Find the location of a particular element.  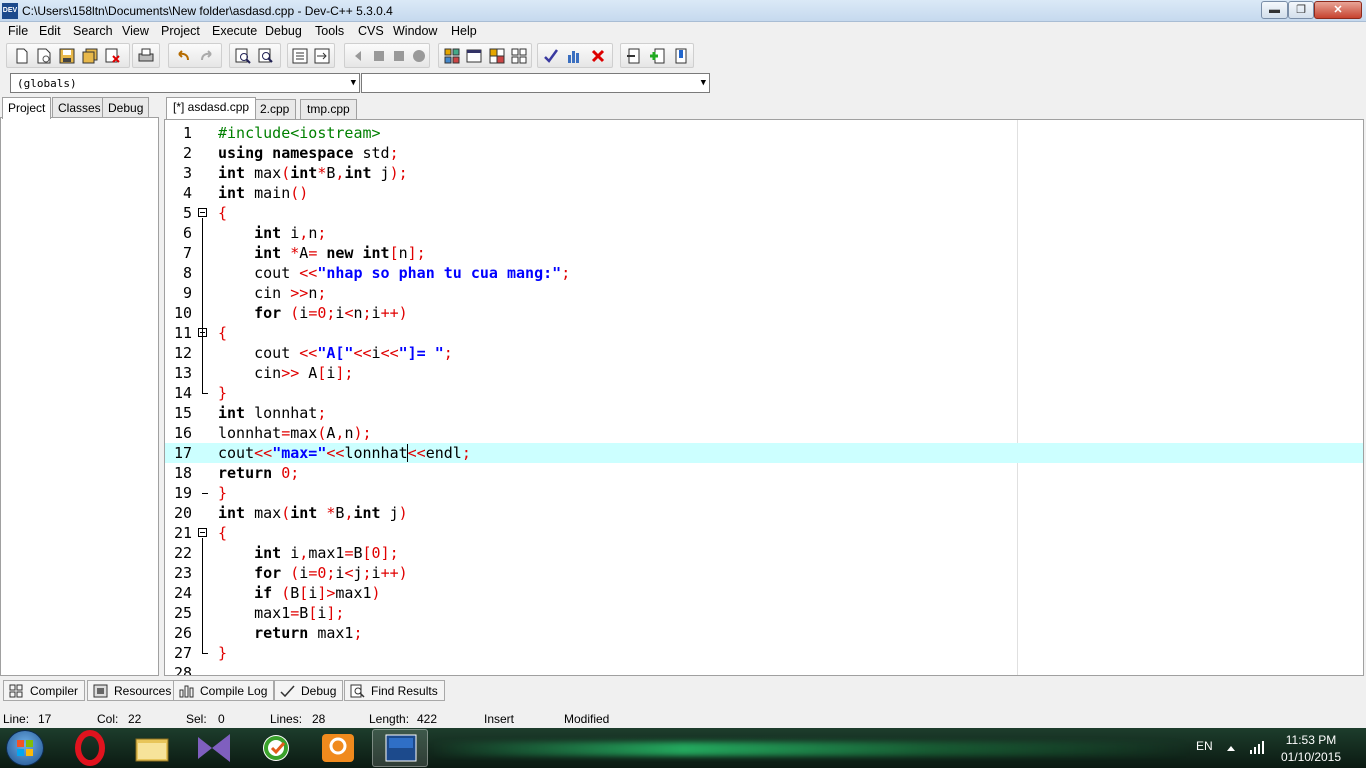

forward-icon is located at coordinates (379, 56).